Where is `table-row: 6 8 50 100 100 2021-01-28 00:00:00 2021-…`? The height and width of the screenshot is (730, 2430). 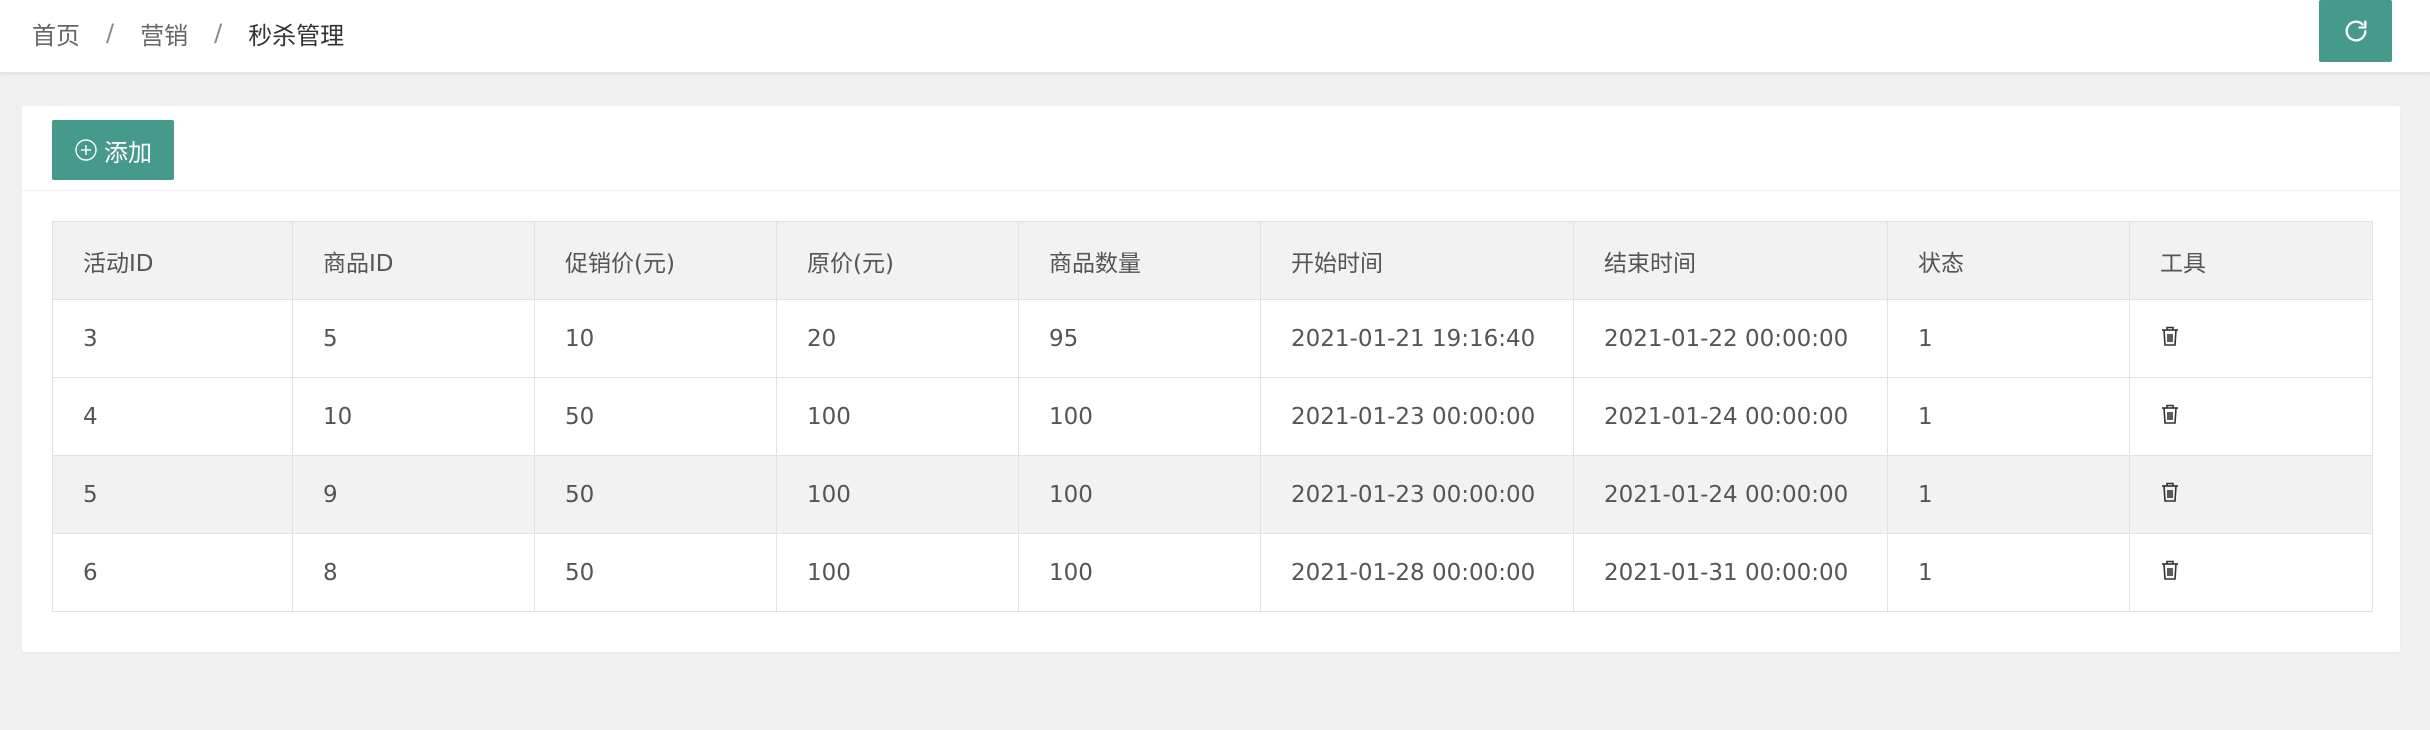
table-row: 6 8 50 100 100 2021-01-28 00:00:00 2021-… is located at coordinates (1212, 572).